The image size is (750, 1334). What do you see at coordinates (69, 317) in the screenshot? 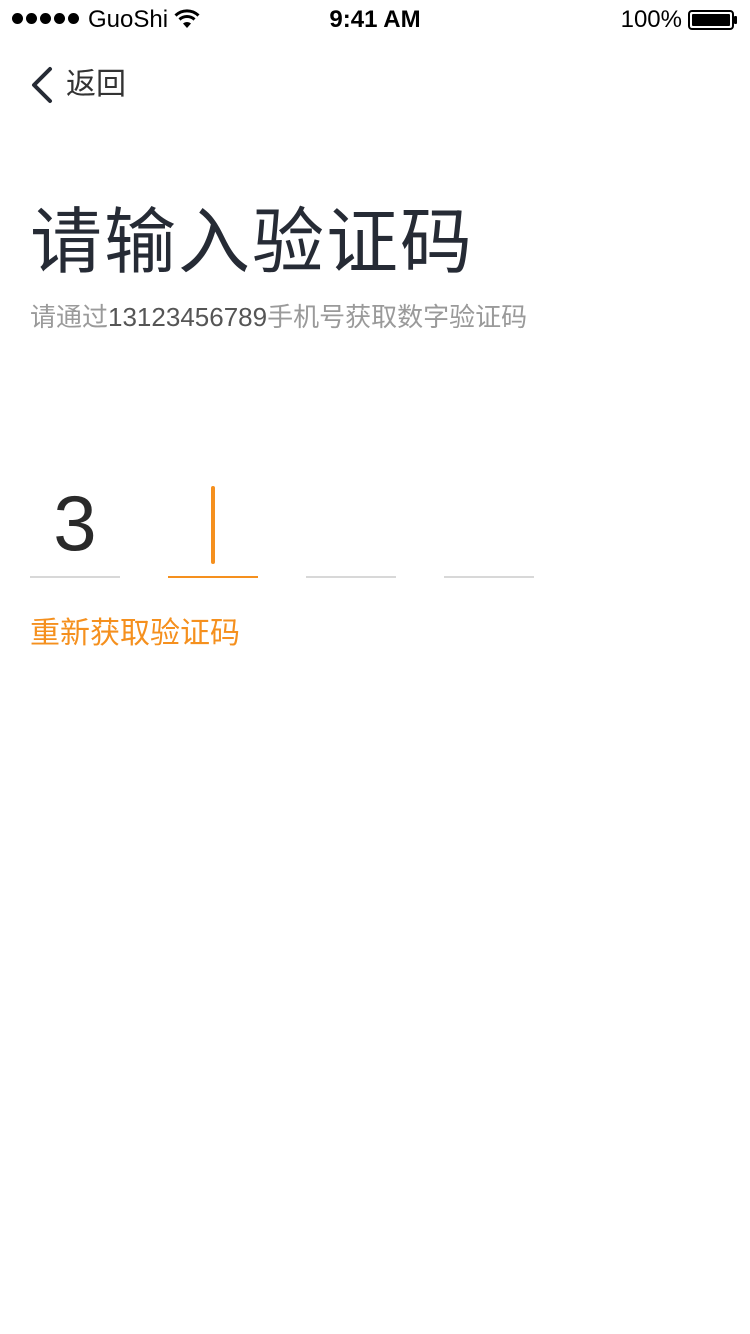
I see `subtitle-prefix: 请通过` at bounding box center [69, 317].